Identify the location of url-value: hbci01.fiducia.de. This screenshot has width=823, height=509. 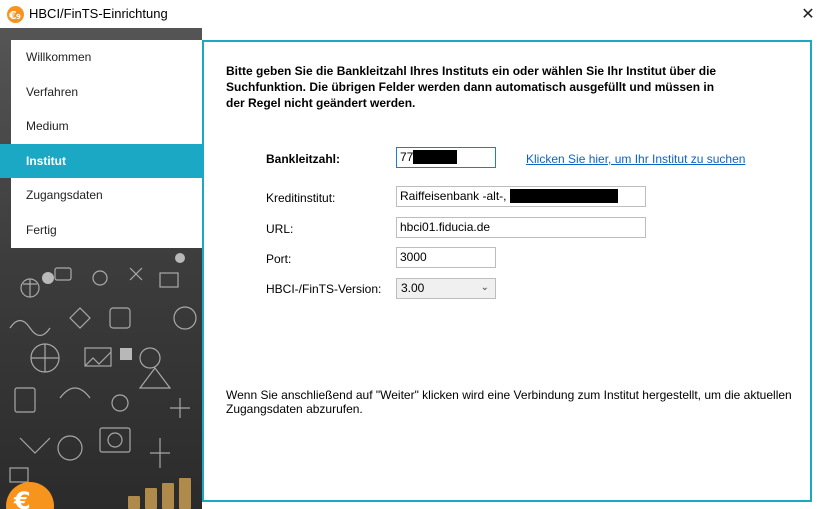
(445, 227).